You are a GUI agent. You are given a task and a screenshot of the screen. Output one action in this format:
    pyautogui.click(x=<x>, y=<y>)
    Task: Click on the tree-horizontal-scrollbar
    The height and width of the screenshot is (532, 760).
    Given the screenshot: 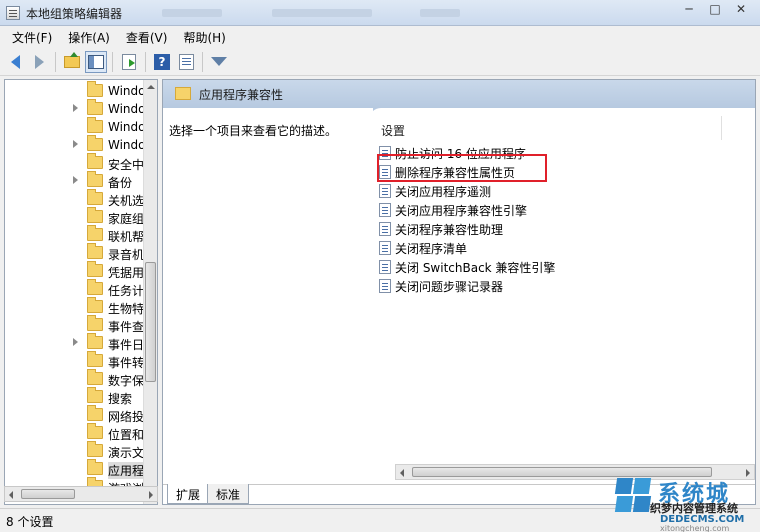 What is the action you would take?
    pyautogui.click(x=81, y=494)
    